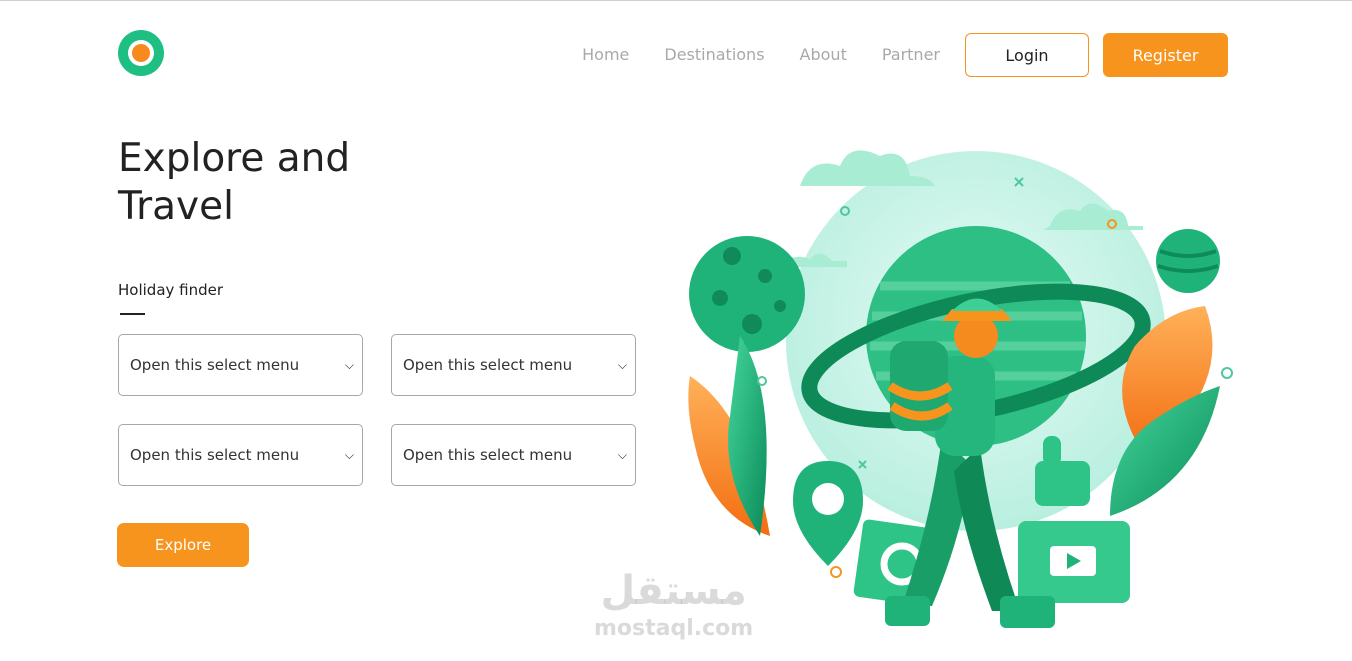  I want to click on holiday-finder-label: Holiday finder, so click(171, 290).